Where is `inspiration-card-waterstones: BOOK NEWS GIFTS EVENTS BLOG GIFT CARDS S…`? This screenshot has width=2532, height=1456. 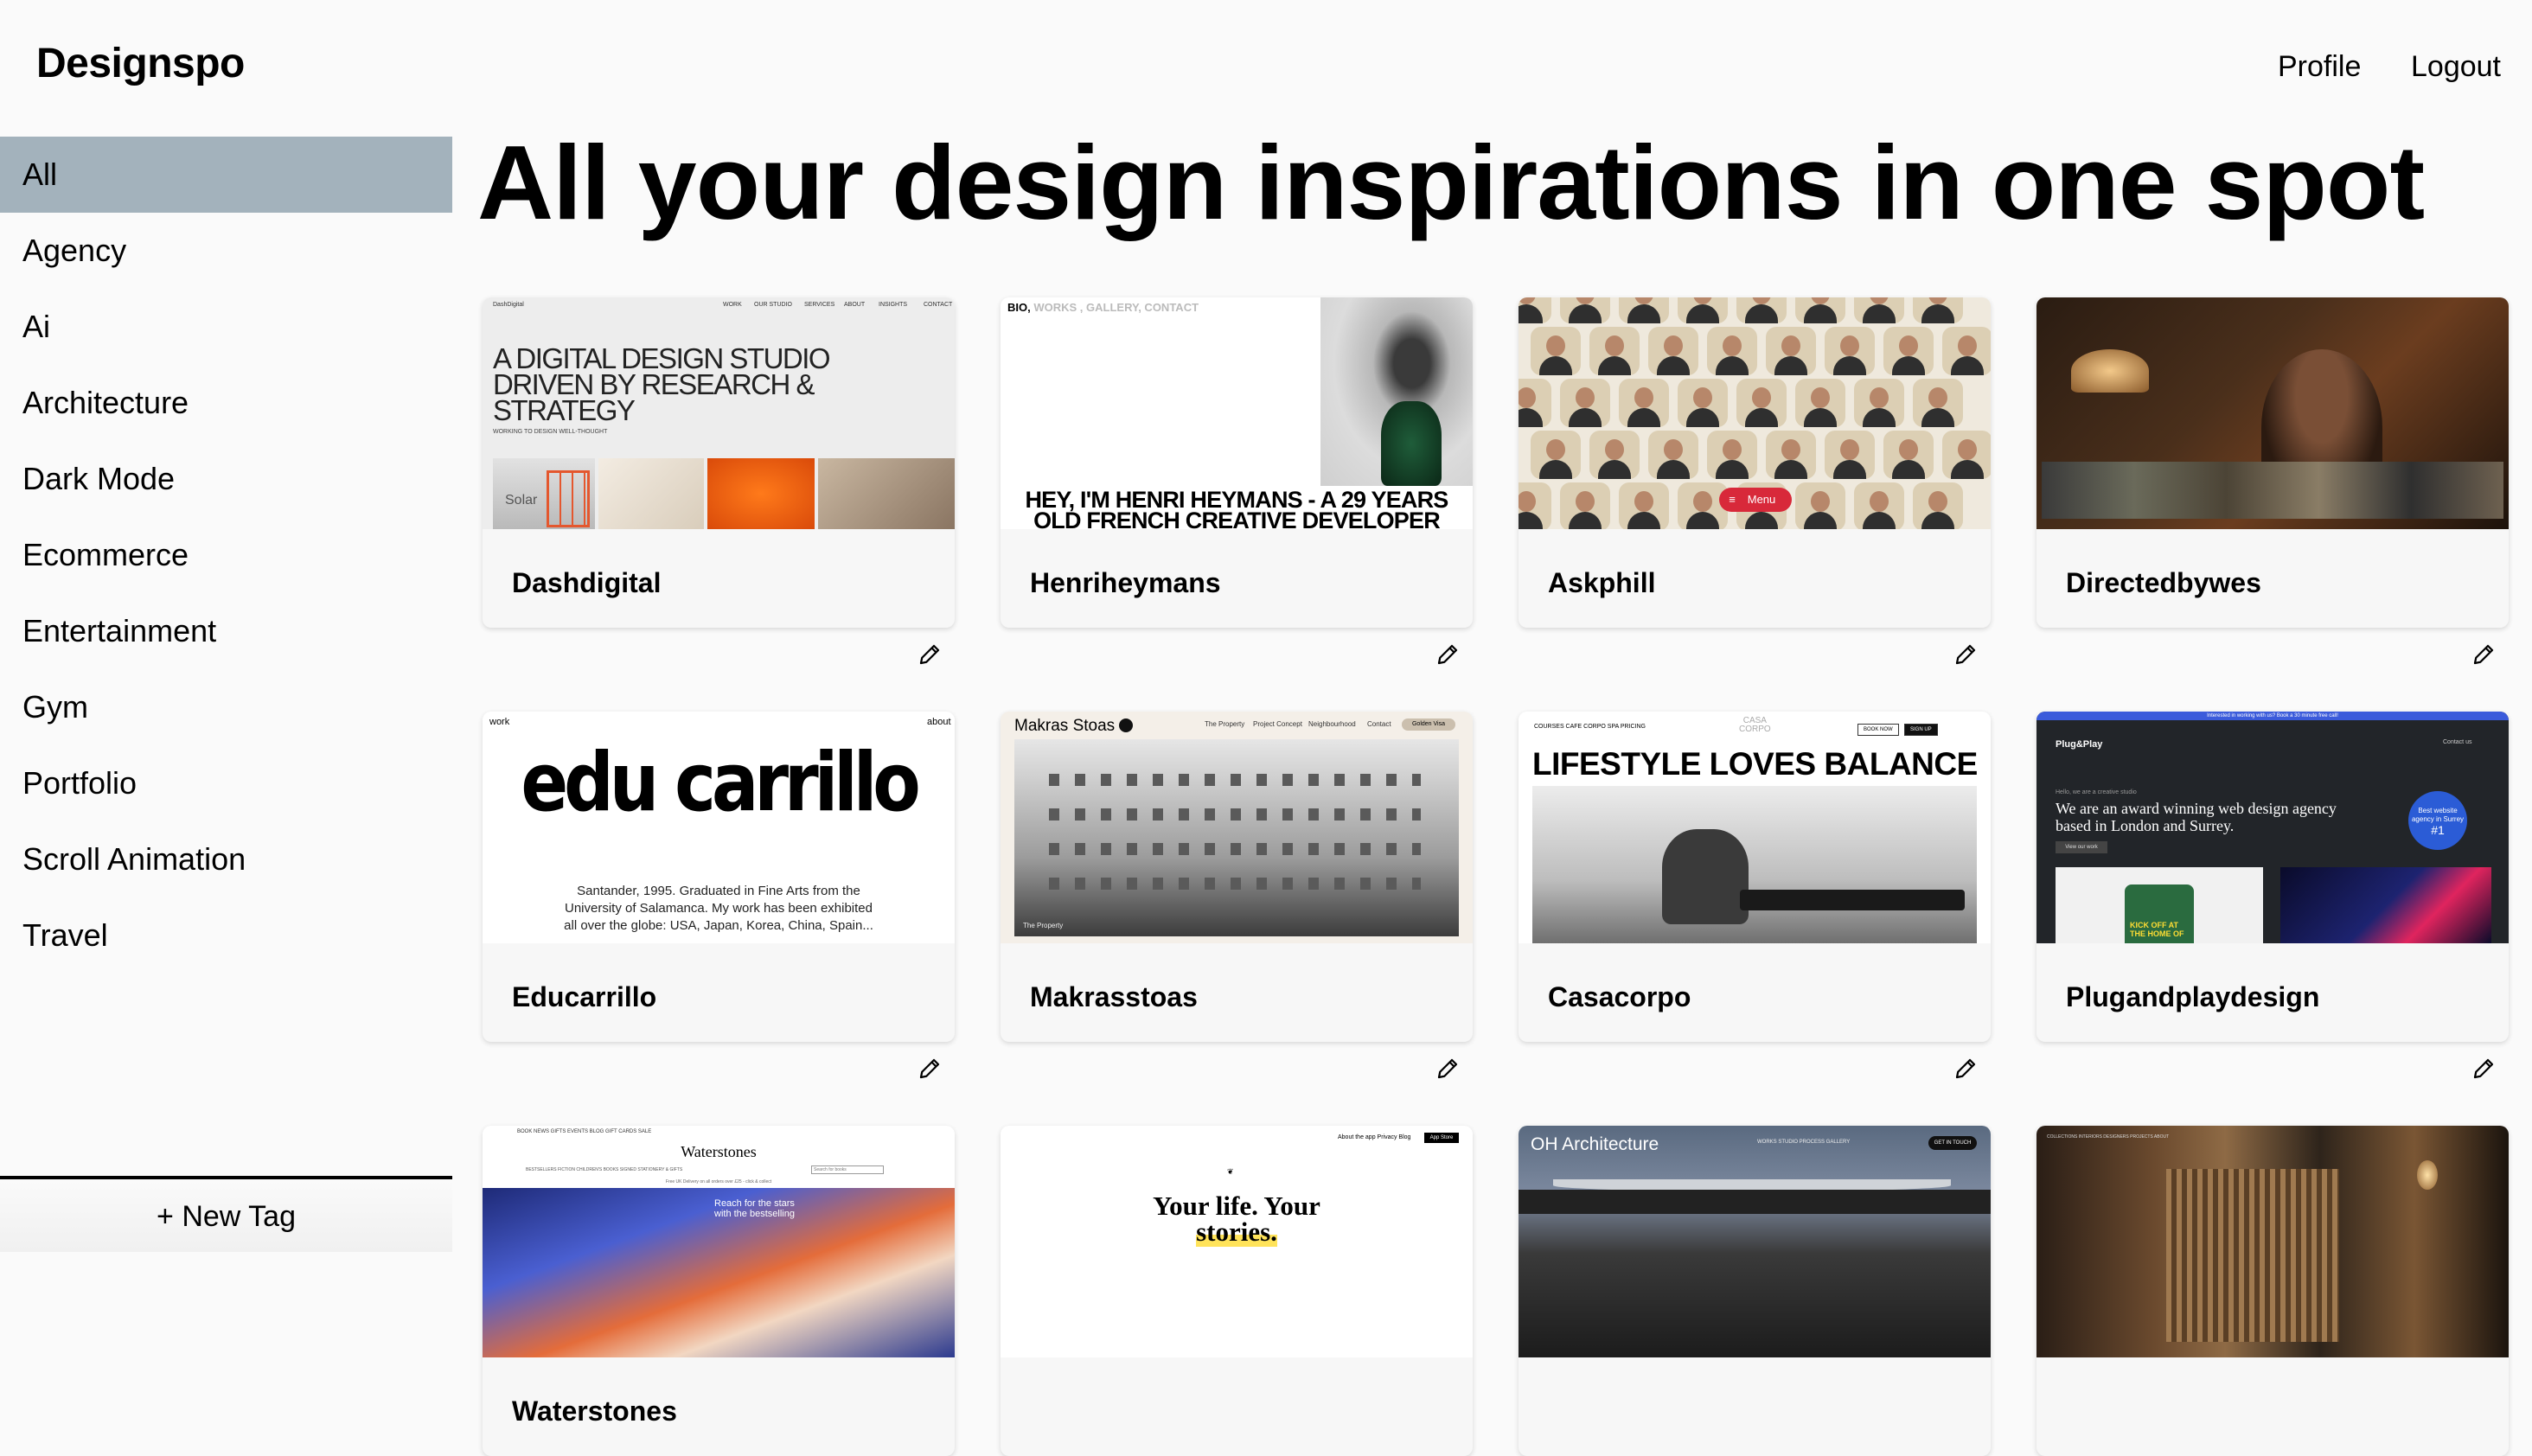 inspiration-card-waterstones: BOOK NEWS GIFTS EVENTS BLOG GIFT CARDS S… is located at coordinates (719, 1291).